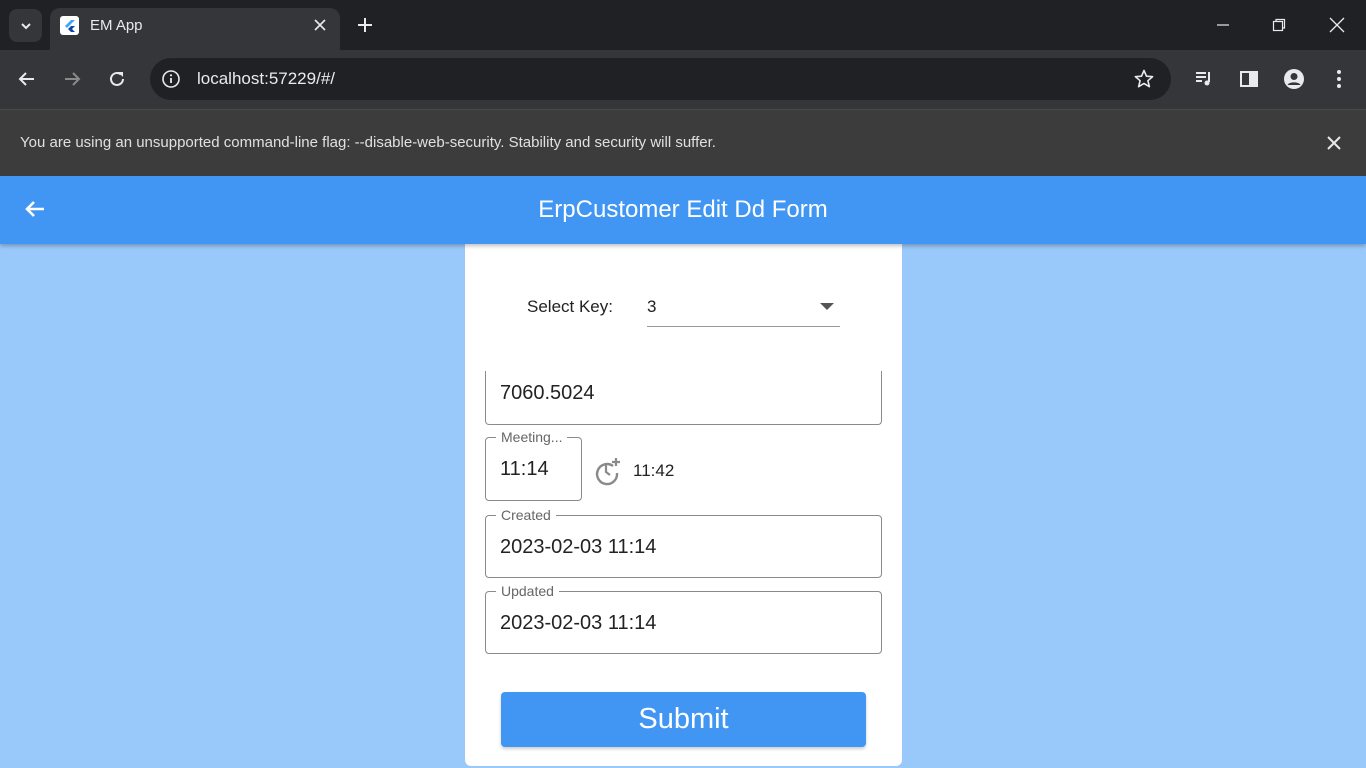 The image size is (1366, 768). What do you see at coordinates (171, 79) in the screenshot?
I see `info-icon` at bounding box center [171, 79].